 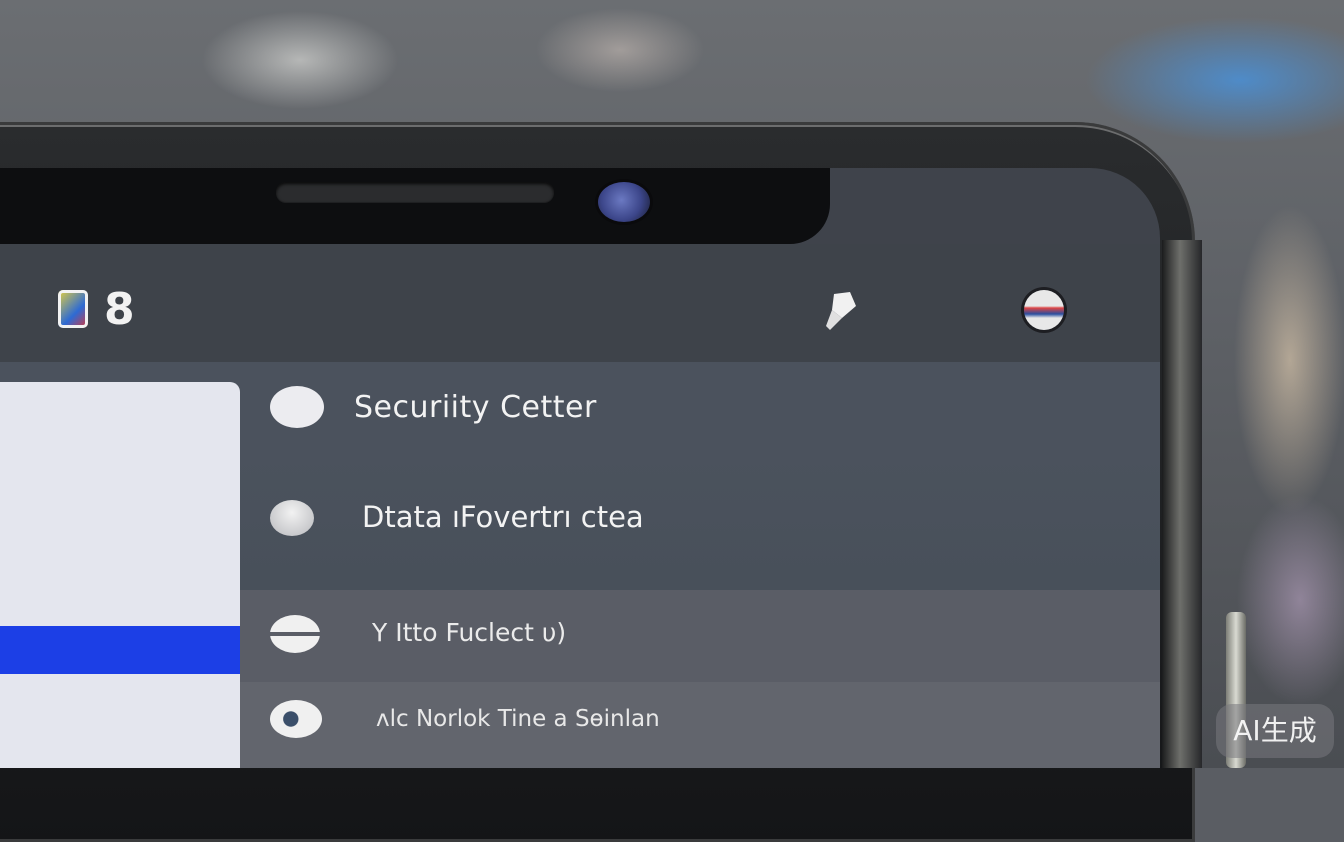 What do you see at coordinates (120, 575) in the screenshot?
I see `side-panel` at bounding box center [120, 575].